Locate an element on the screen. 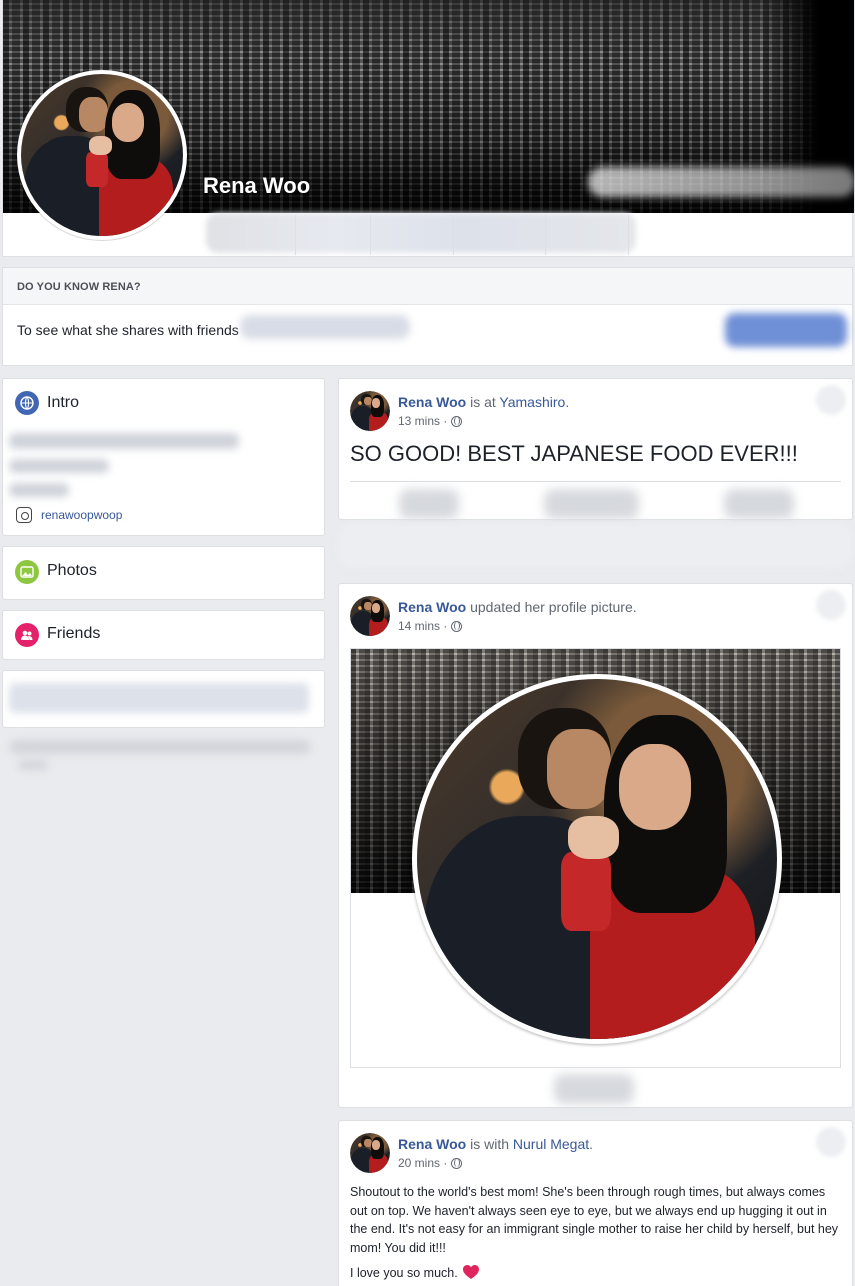 The height and width of the screenshot is (1286, 855). post-header: Rena Woo is at Yamashiro. is located at coordinates (484, 402).